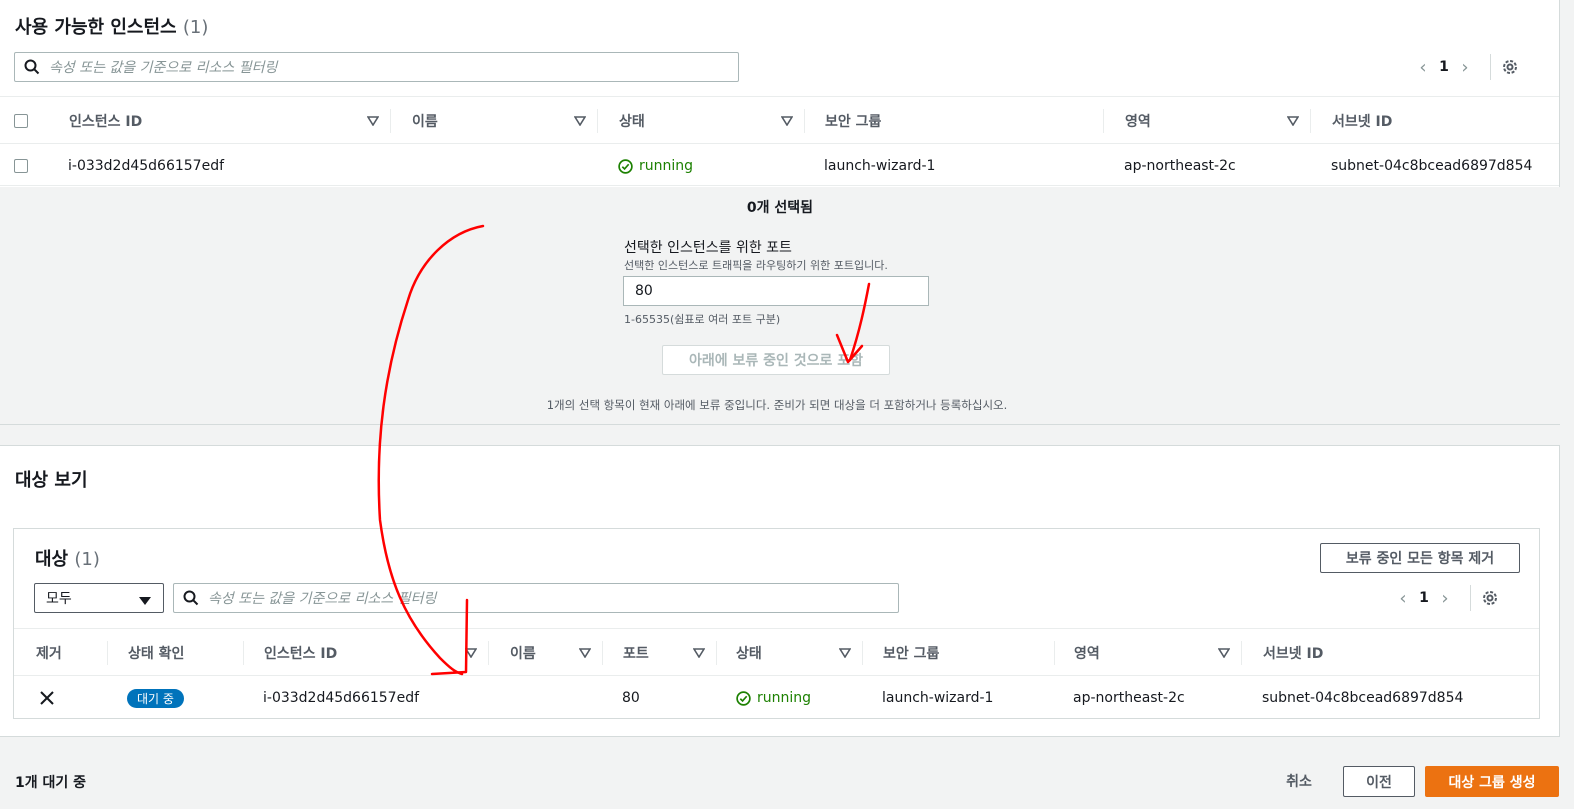 Image resolution: width=1574 pixels, height=809 pixels. I want to click on cancel-button: 취소, so click(1299, 781).